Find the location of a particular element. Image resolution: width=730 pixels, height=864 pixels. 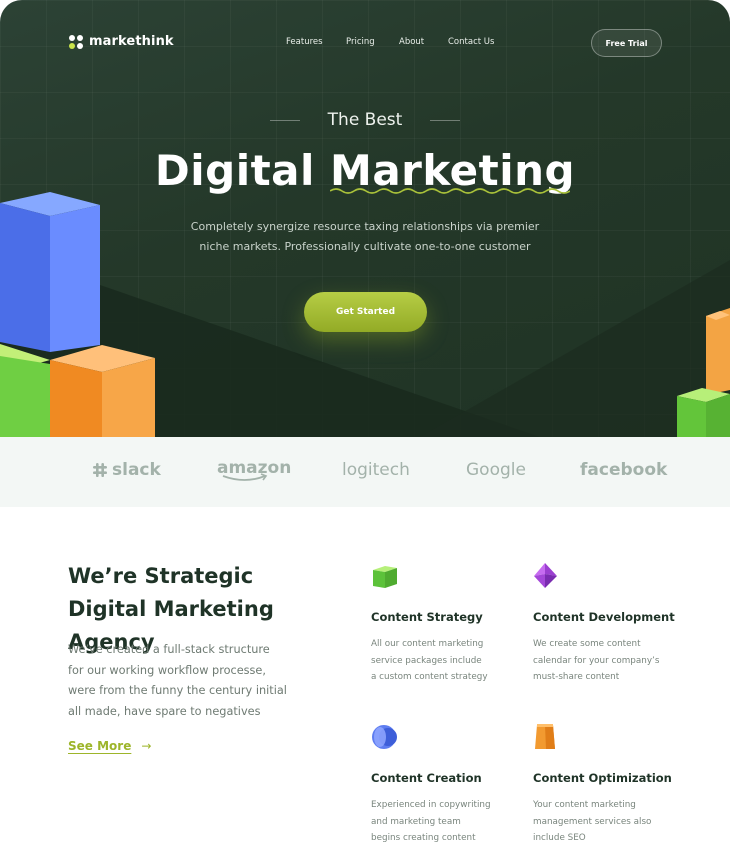

eyebrow-divider-right is located at coordinates (445, 120).